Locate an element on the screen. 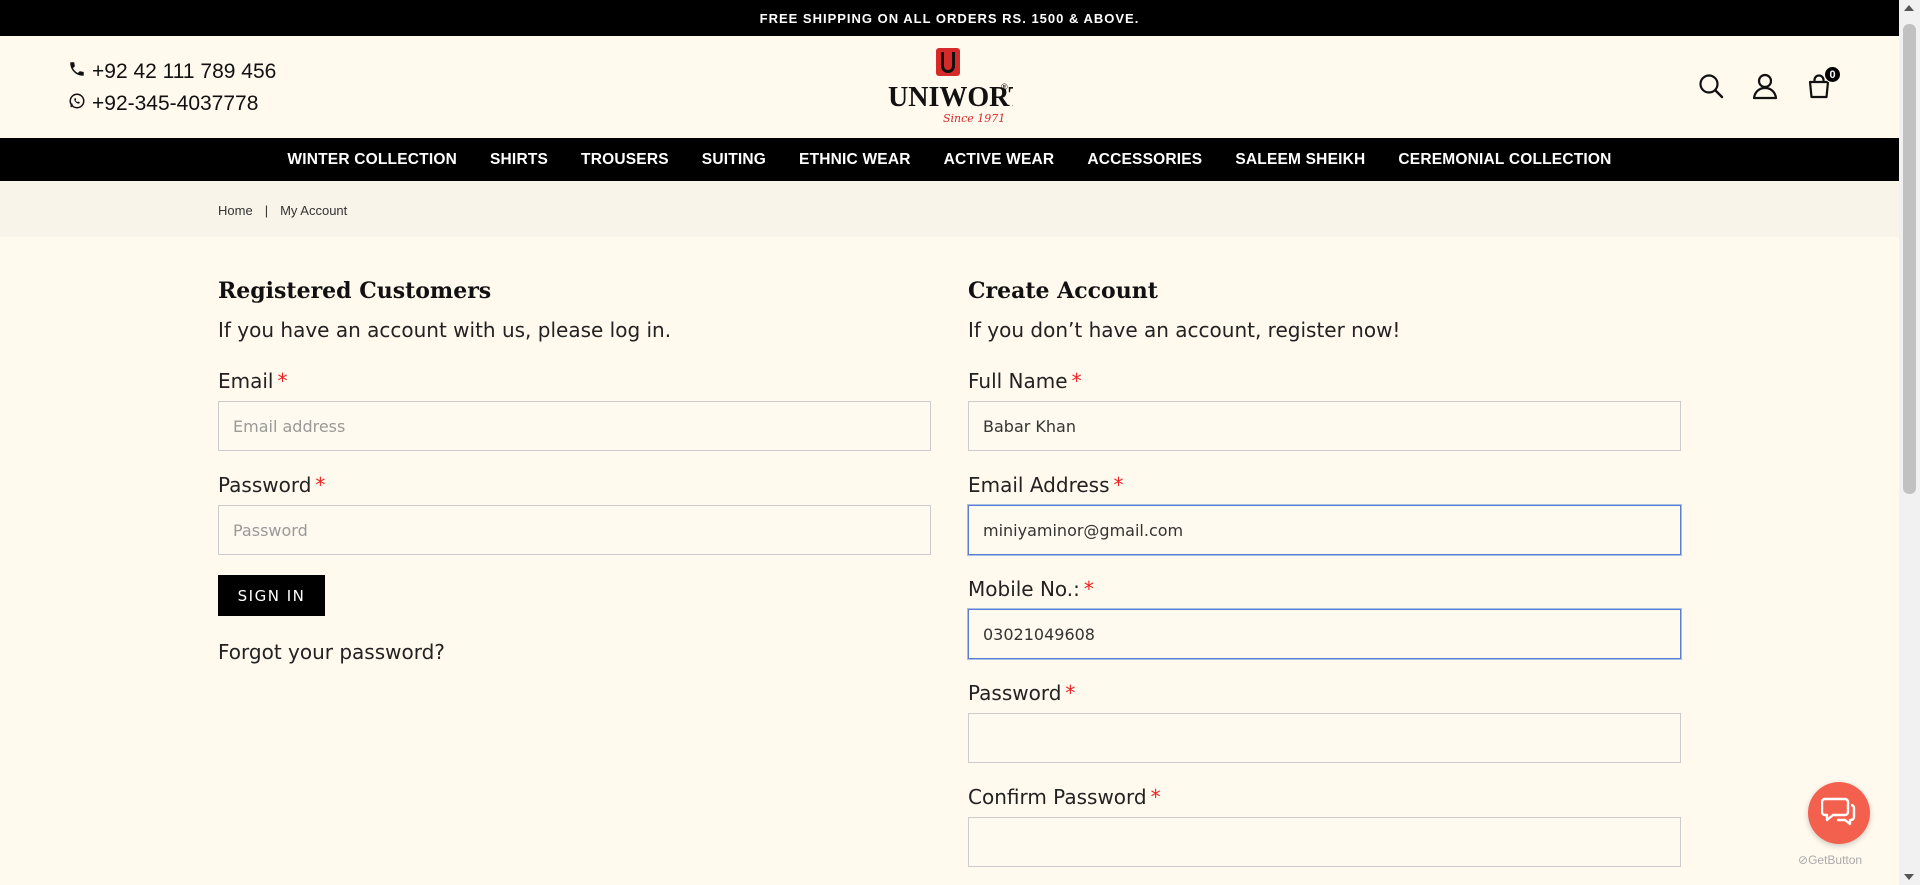 This screenshot has width=1920, height=885. nav-item-saleem-sheikh: SALEEM SHEIKH is located at coordinates (1300, 160).